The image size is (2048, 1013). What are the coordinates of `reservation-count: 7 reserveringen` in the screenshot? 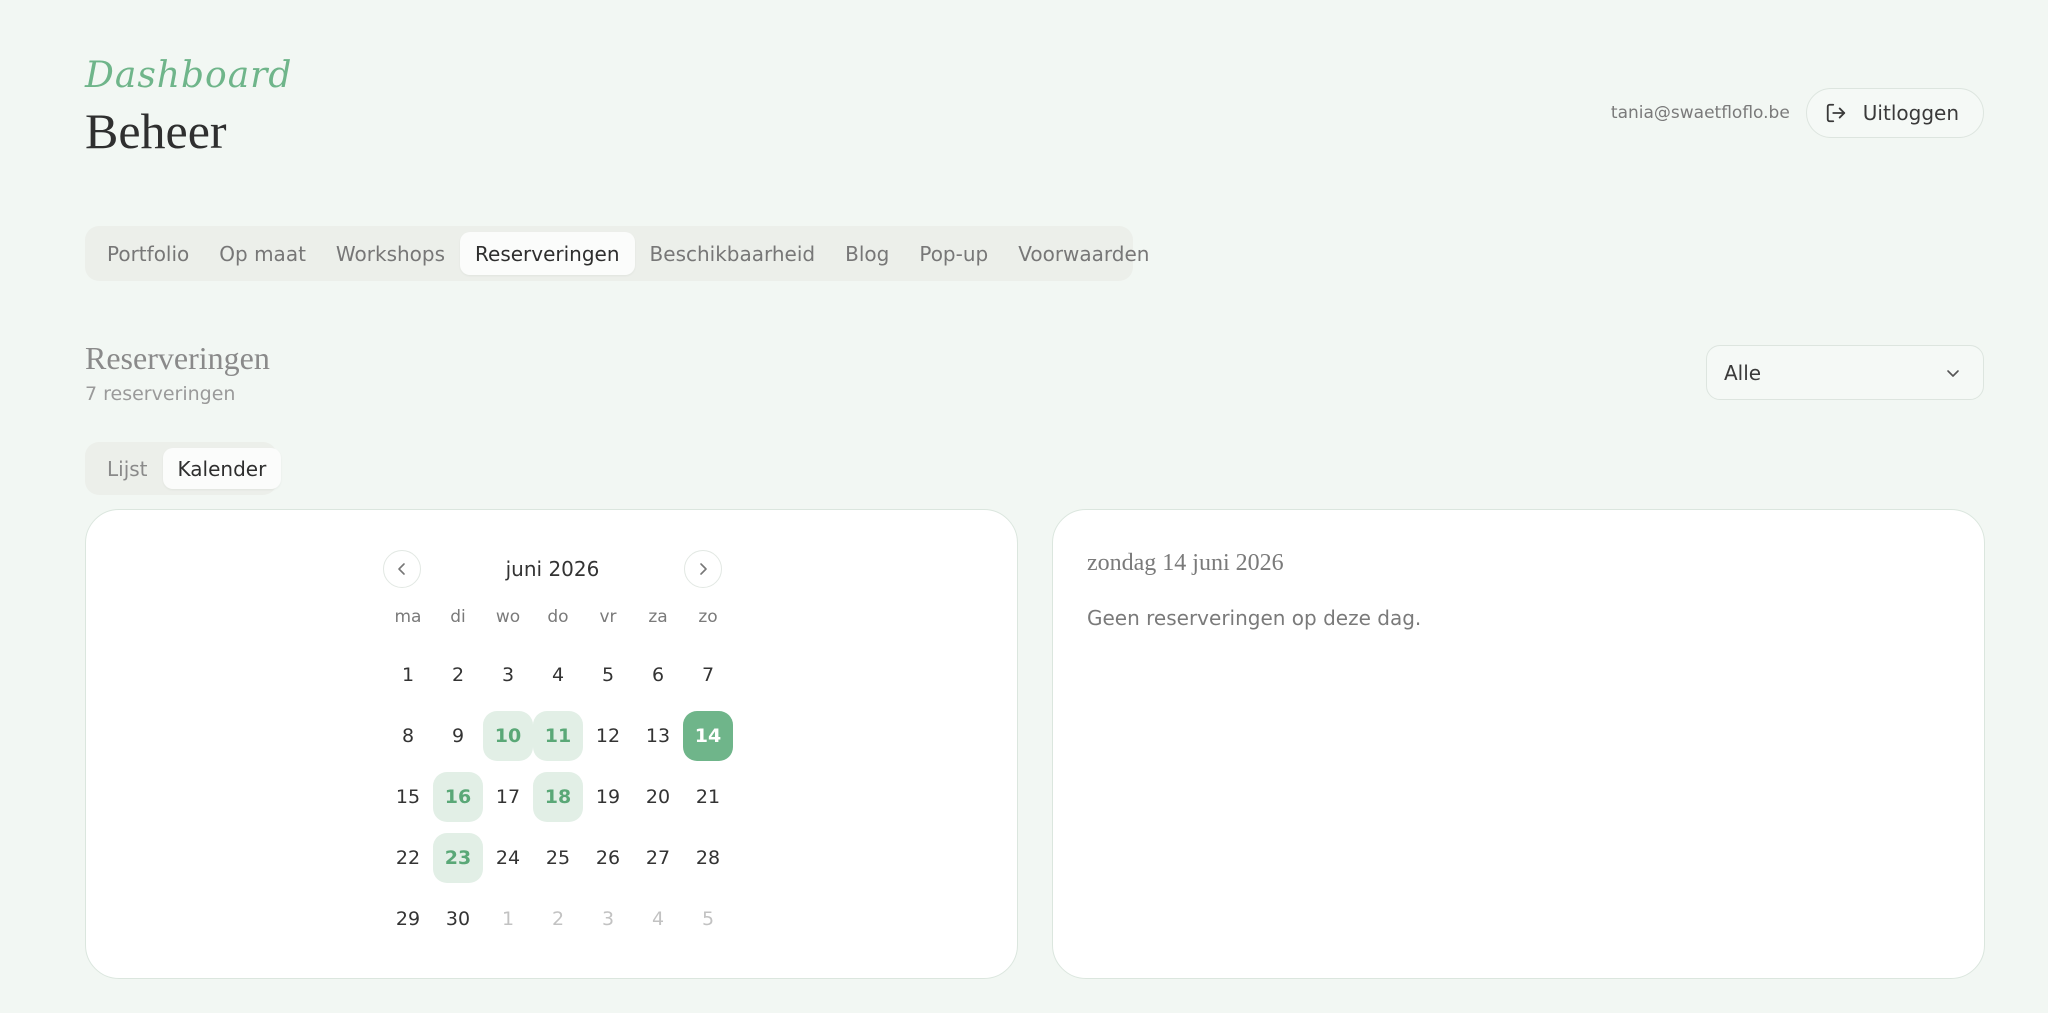 It's located at (160, 394).